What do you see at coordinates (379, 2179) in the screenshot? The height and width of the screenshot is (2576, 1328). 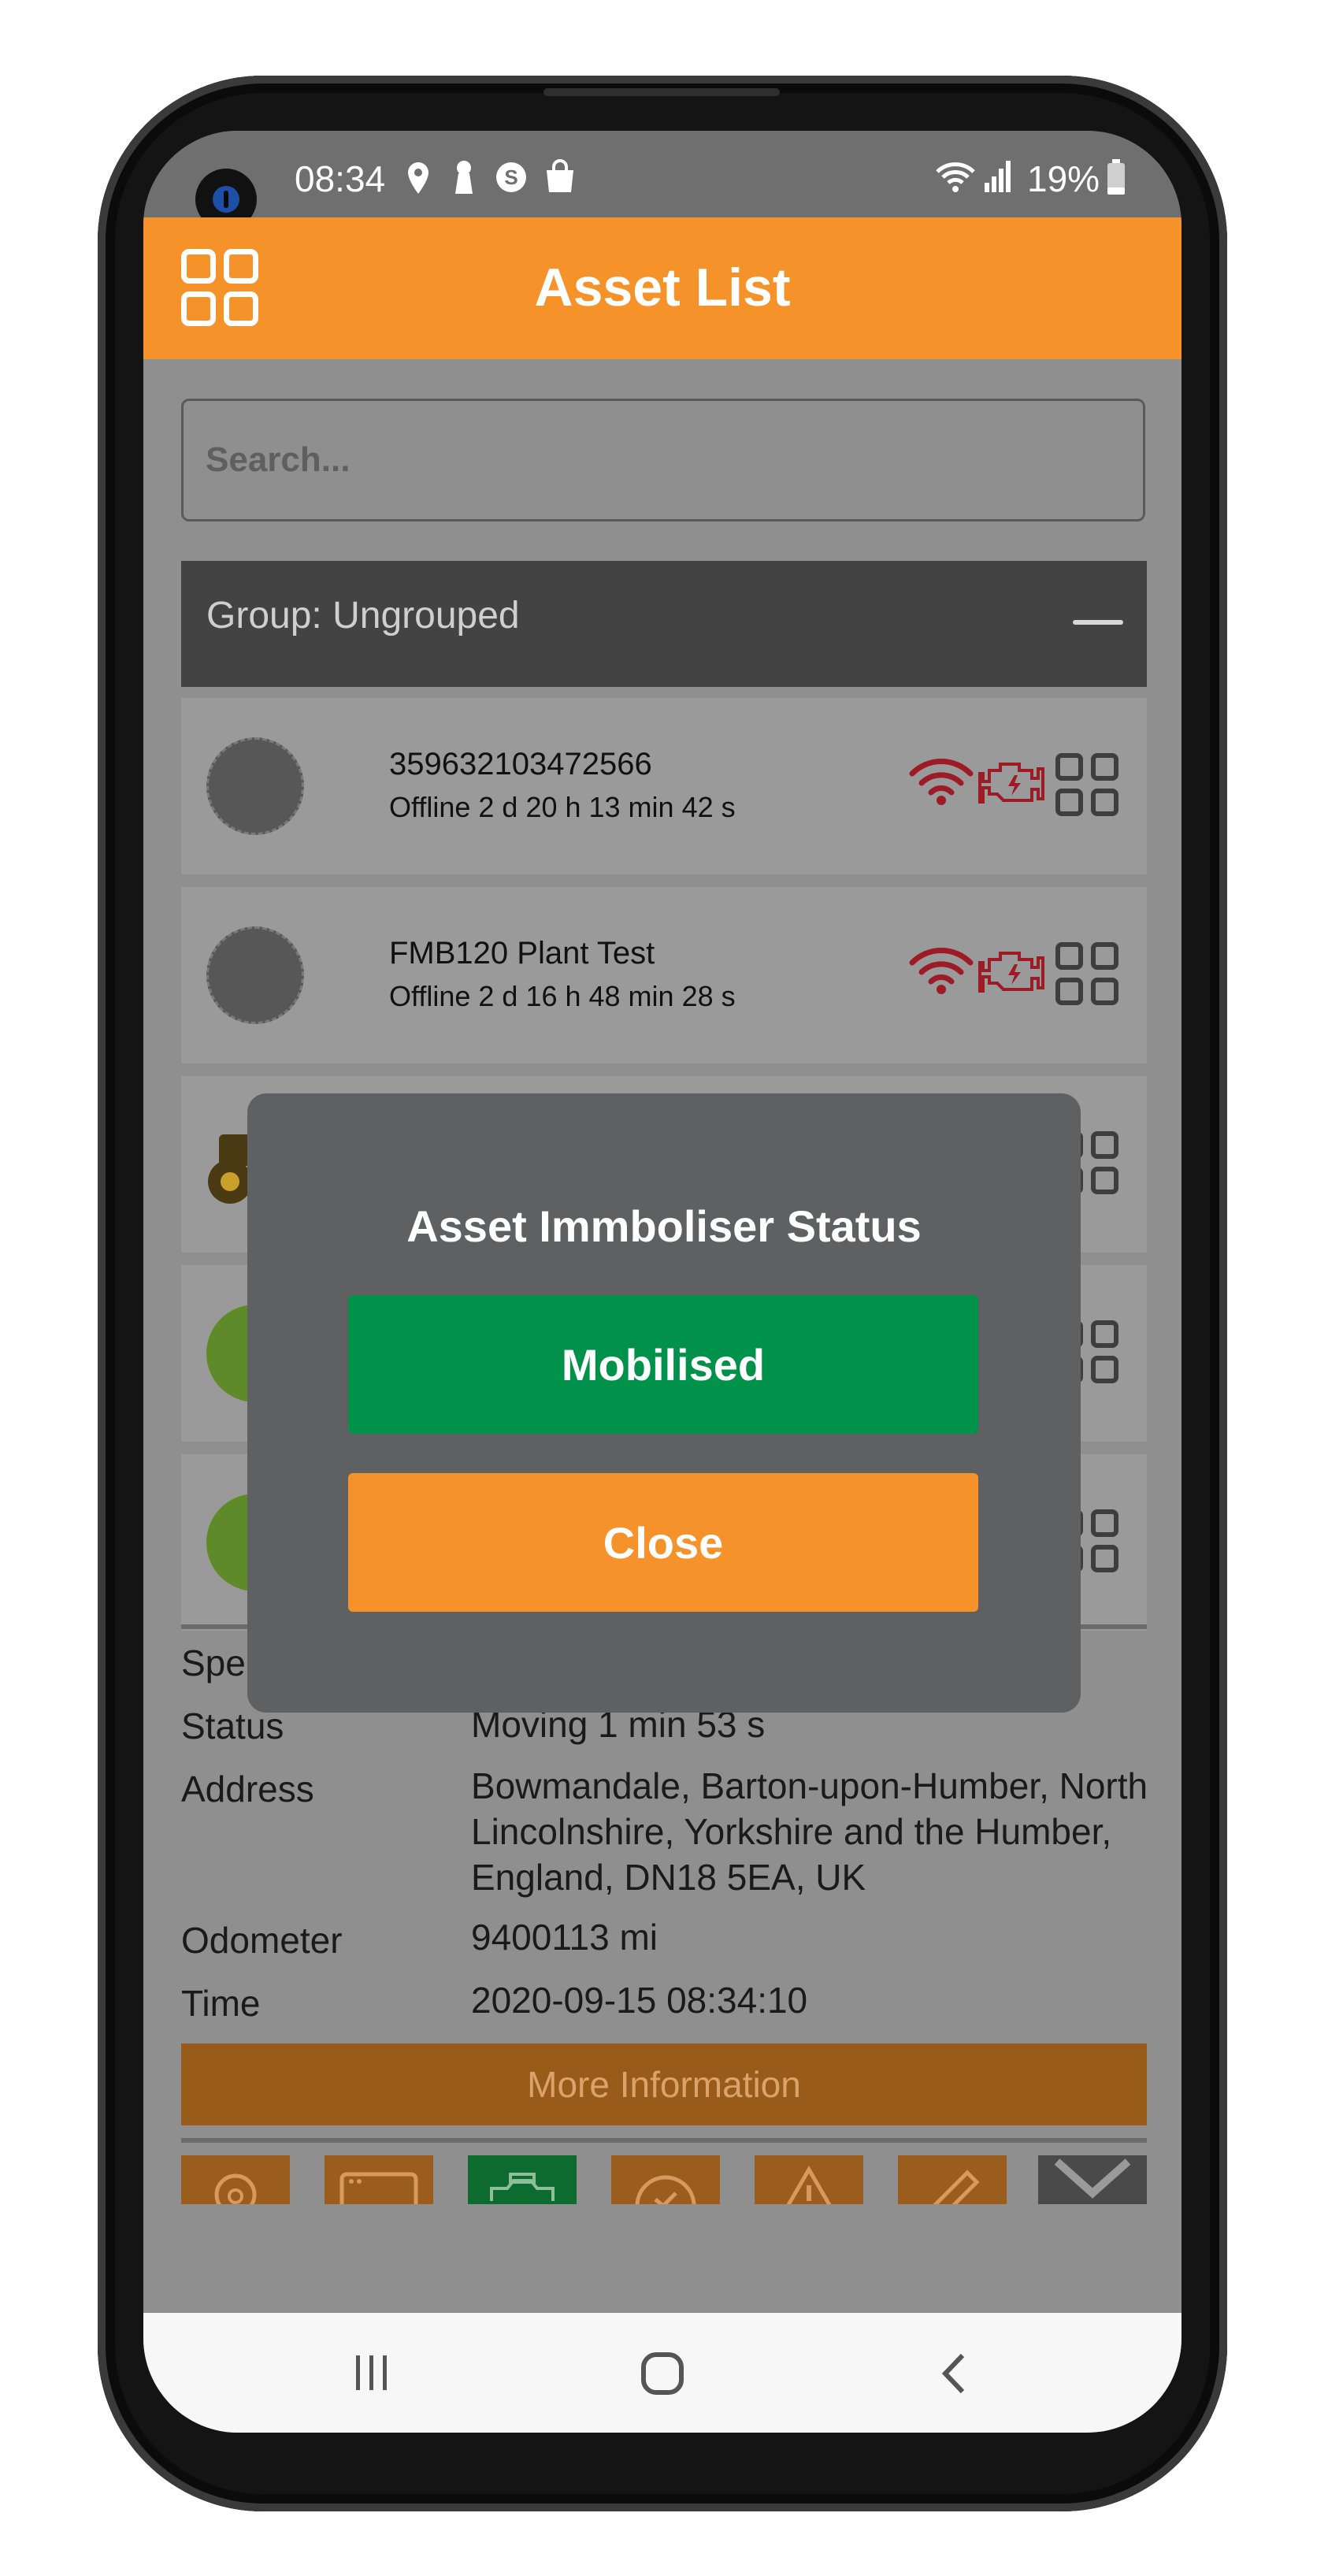 I see `browser-icon` at bounding box center [379, 2179].